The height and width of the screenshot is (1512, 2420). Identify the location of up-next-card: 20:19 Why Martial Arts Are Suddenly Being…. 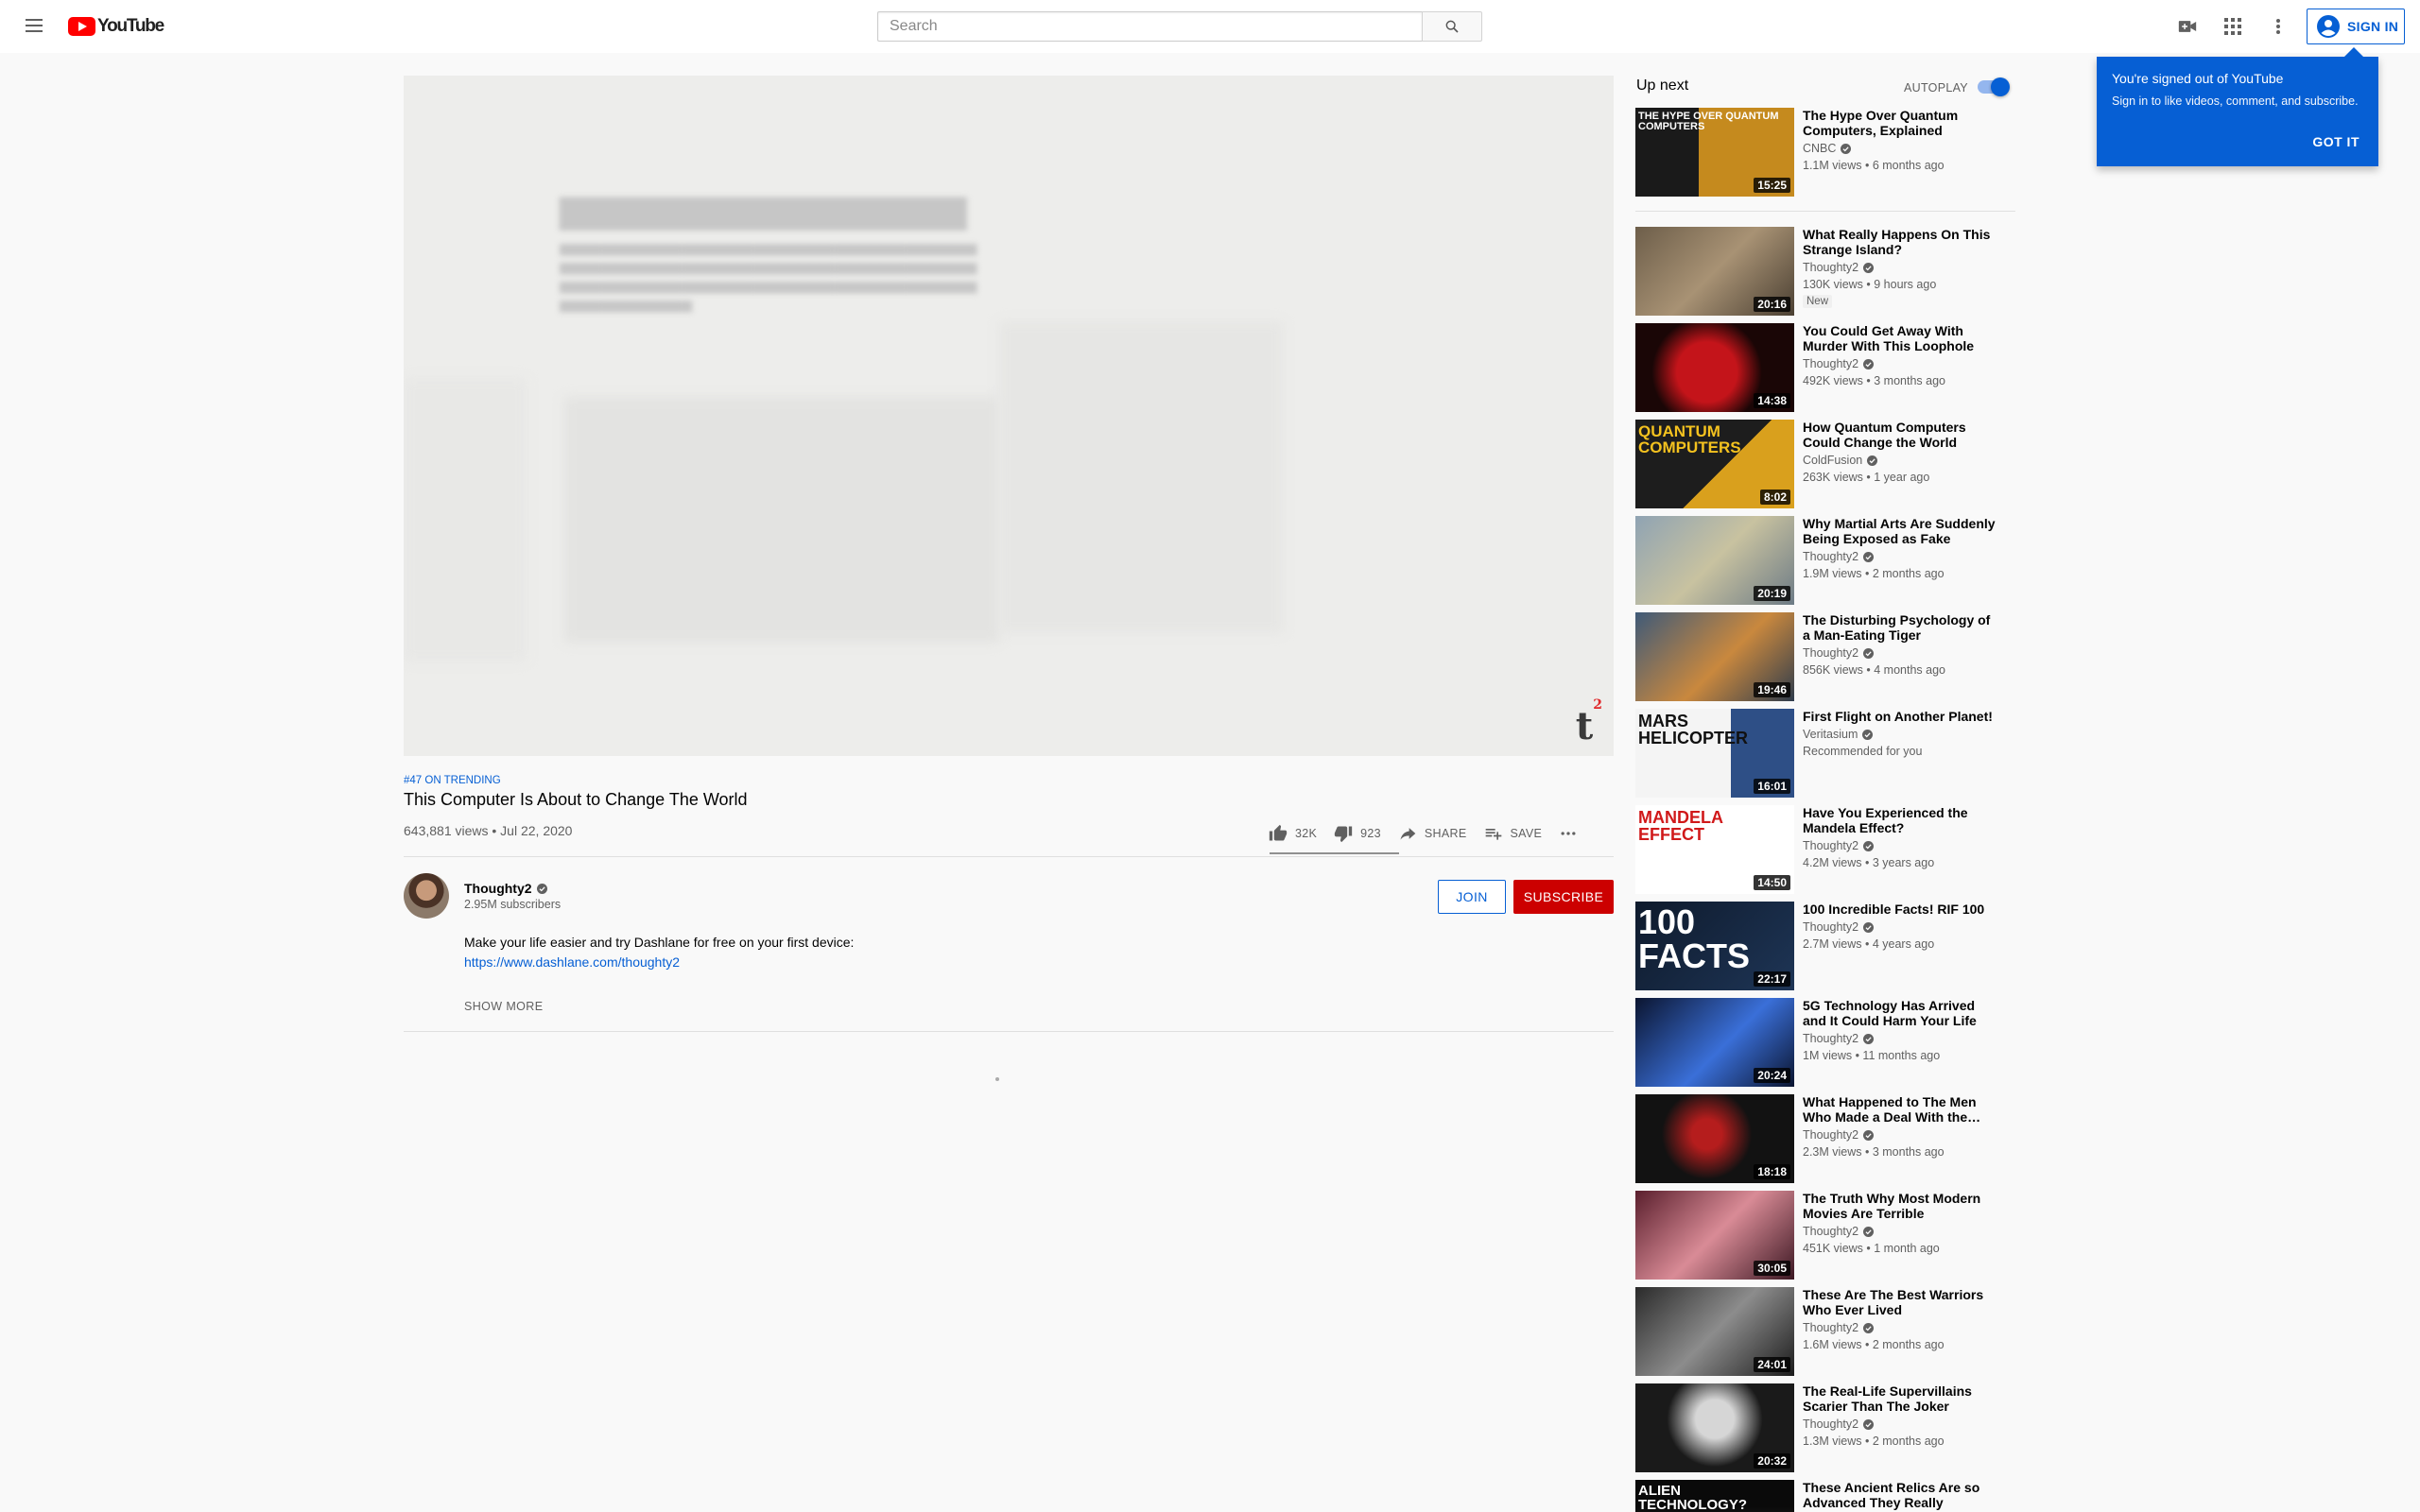
(1825, 560).